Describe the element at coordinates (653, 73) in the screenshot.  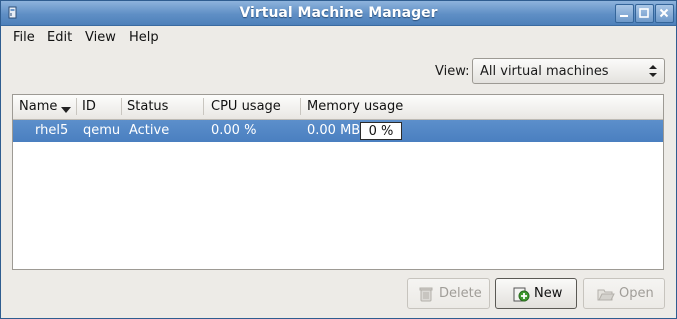
I see `up-down-arrows-icon` at that location.